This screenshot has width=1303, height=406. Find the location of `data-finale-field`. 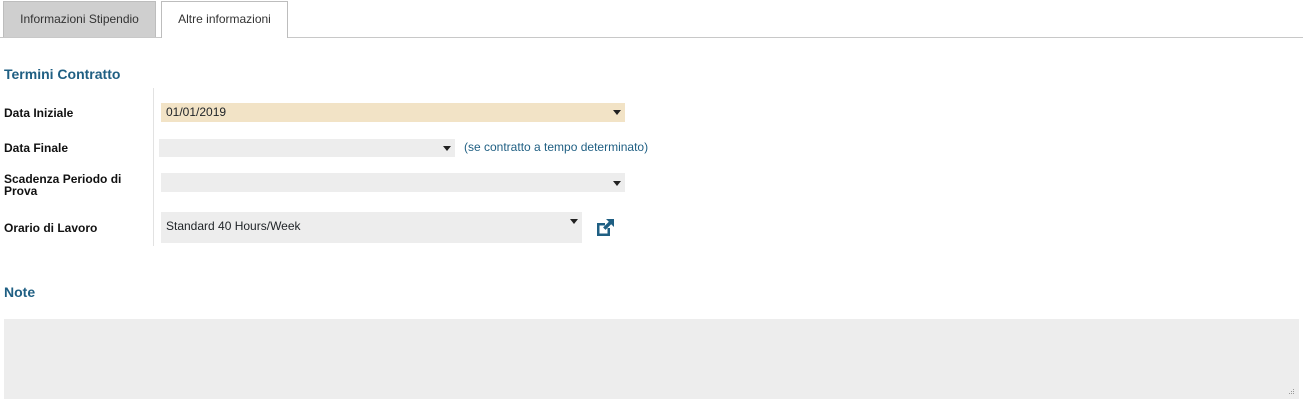

data-finale-field is located at coordinates (307, 148).